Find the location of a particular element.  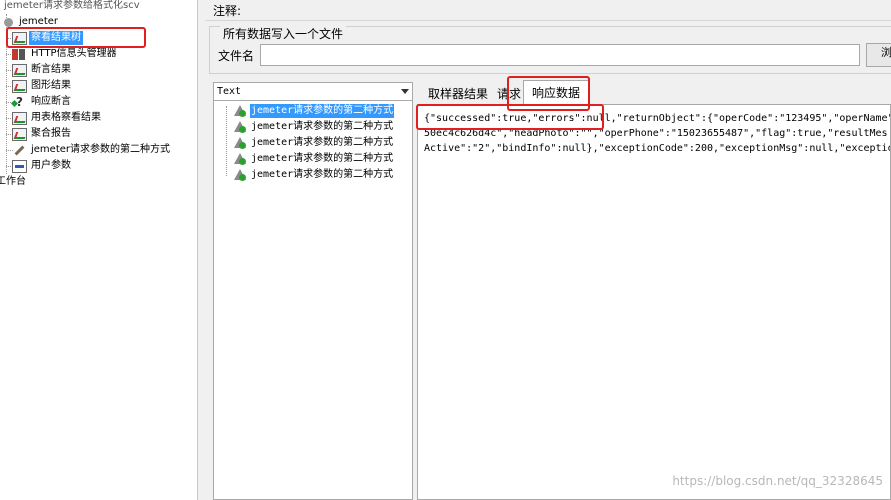

tree-item-response-assertion: 响应断言 is located at coordinates (42, 102).